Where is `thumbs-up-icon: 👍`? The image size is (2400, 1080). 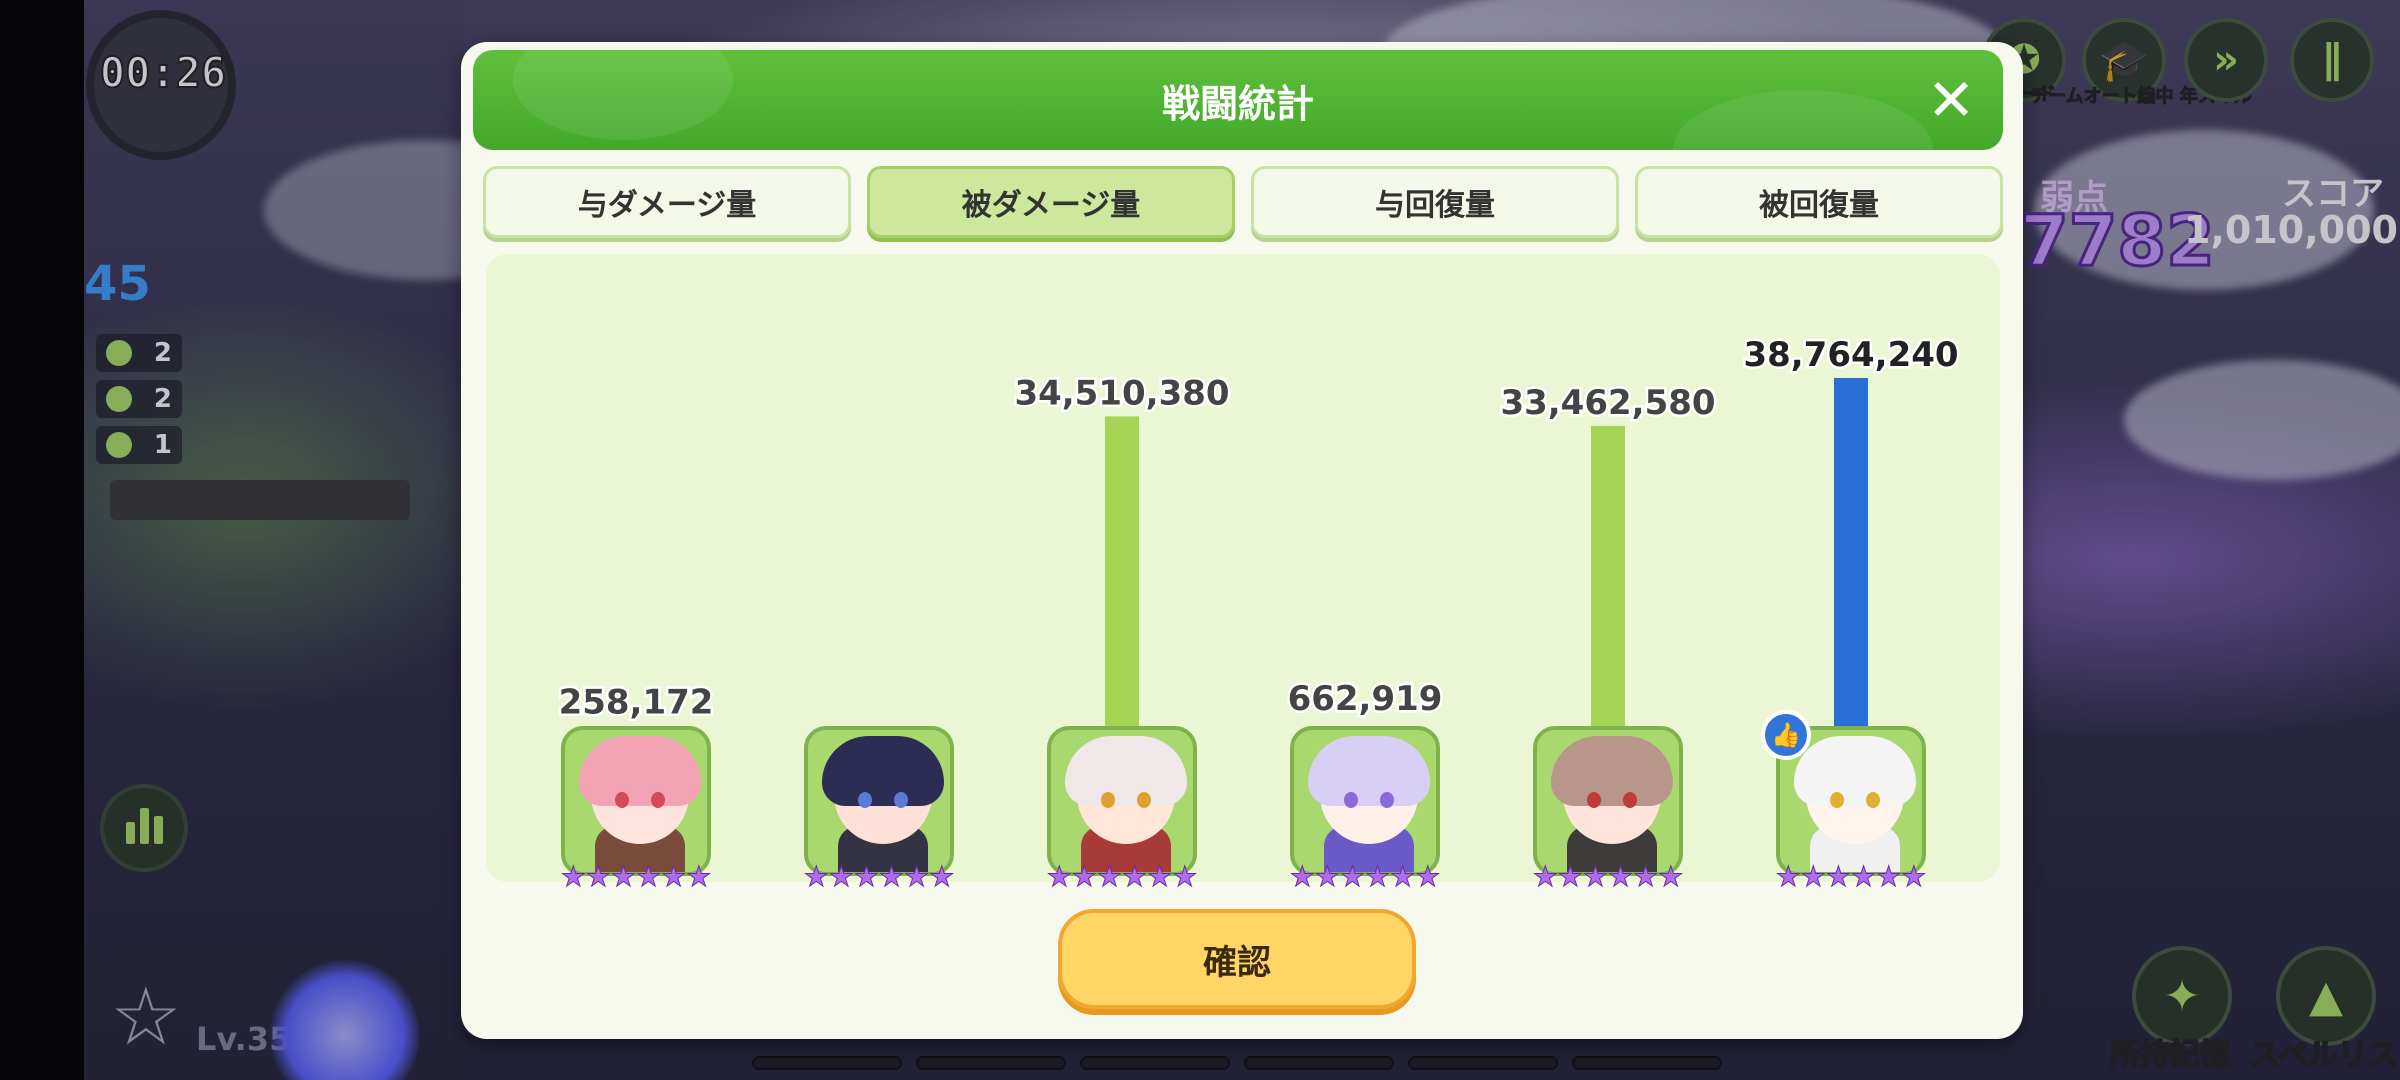
thumbs-up-icon: 👍 is located at coordinates (1786, 735).